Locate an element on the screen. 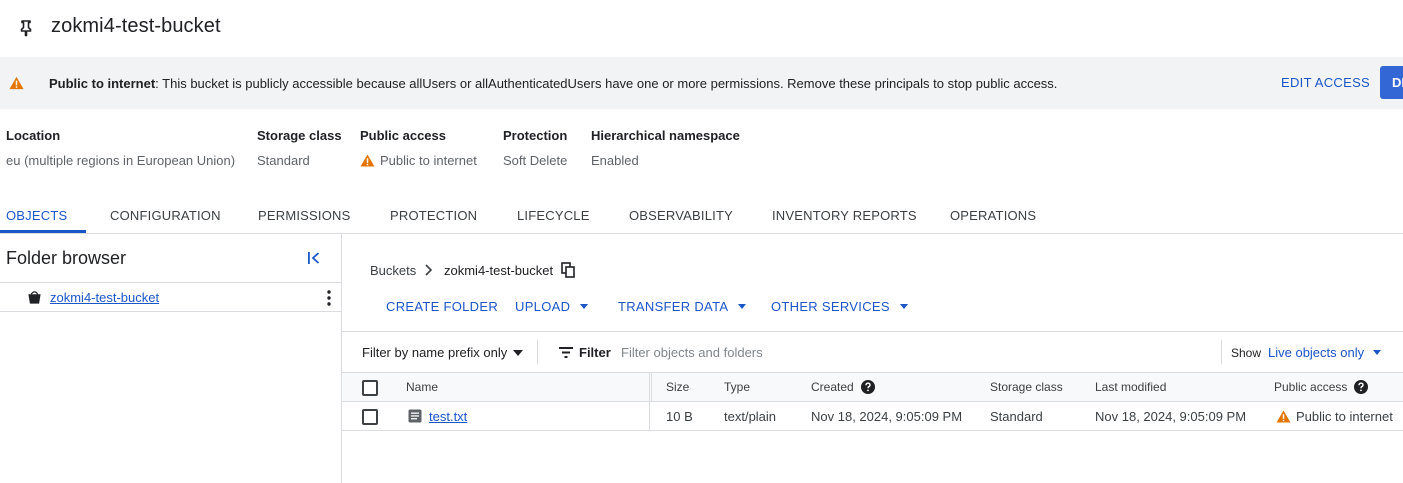 This screenshot has width=1403, height=483. chevron-right-icon is located at coordinates (429, 270).